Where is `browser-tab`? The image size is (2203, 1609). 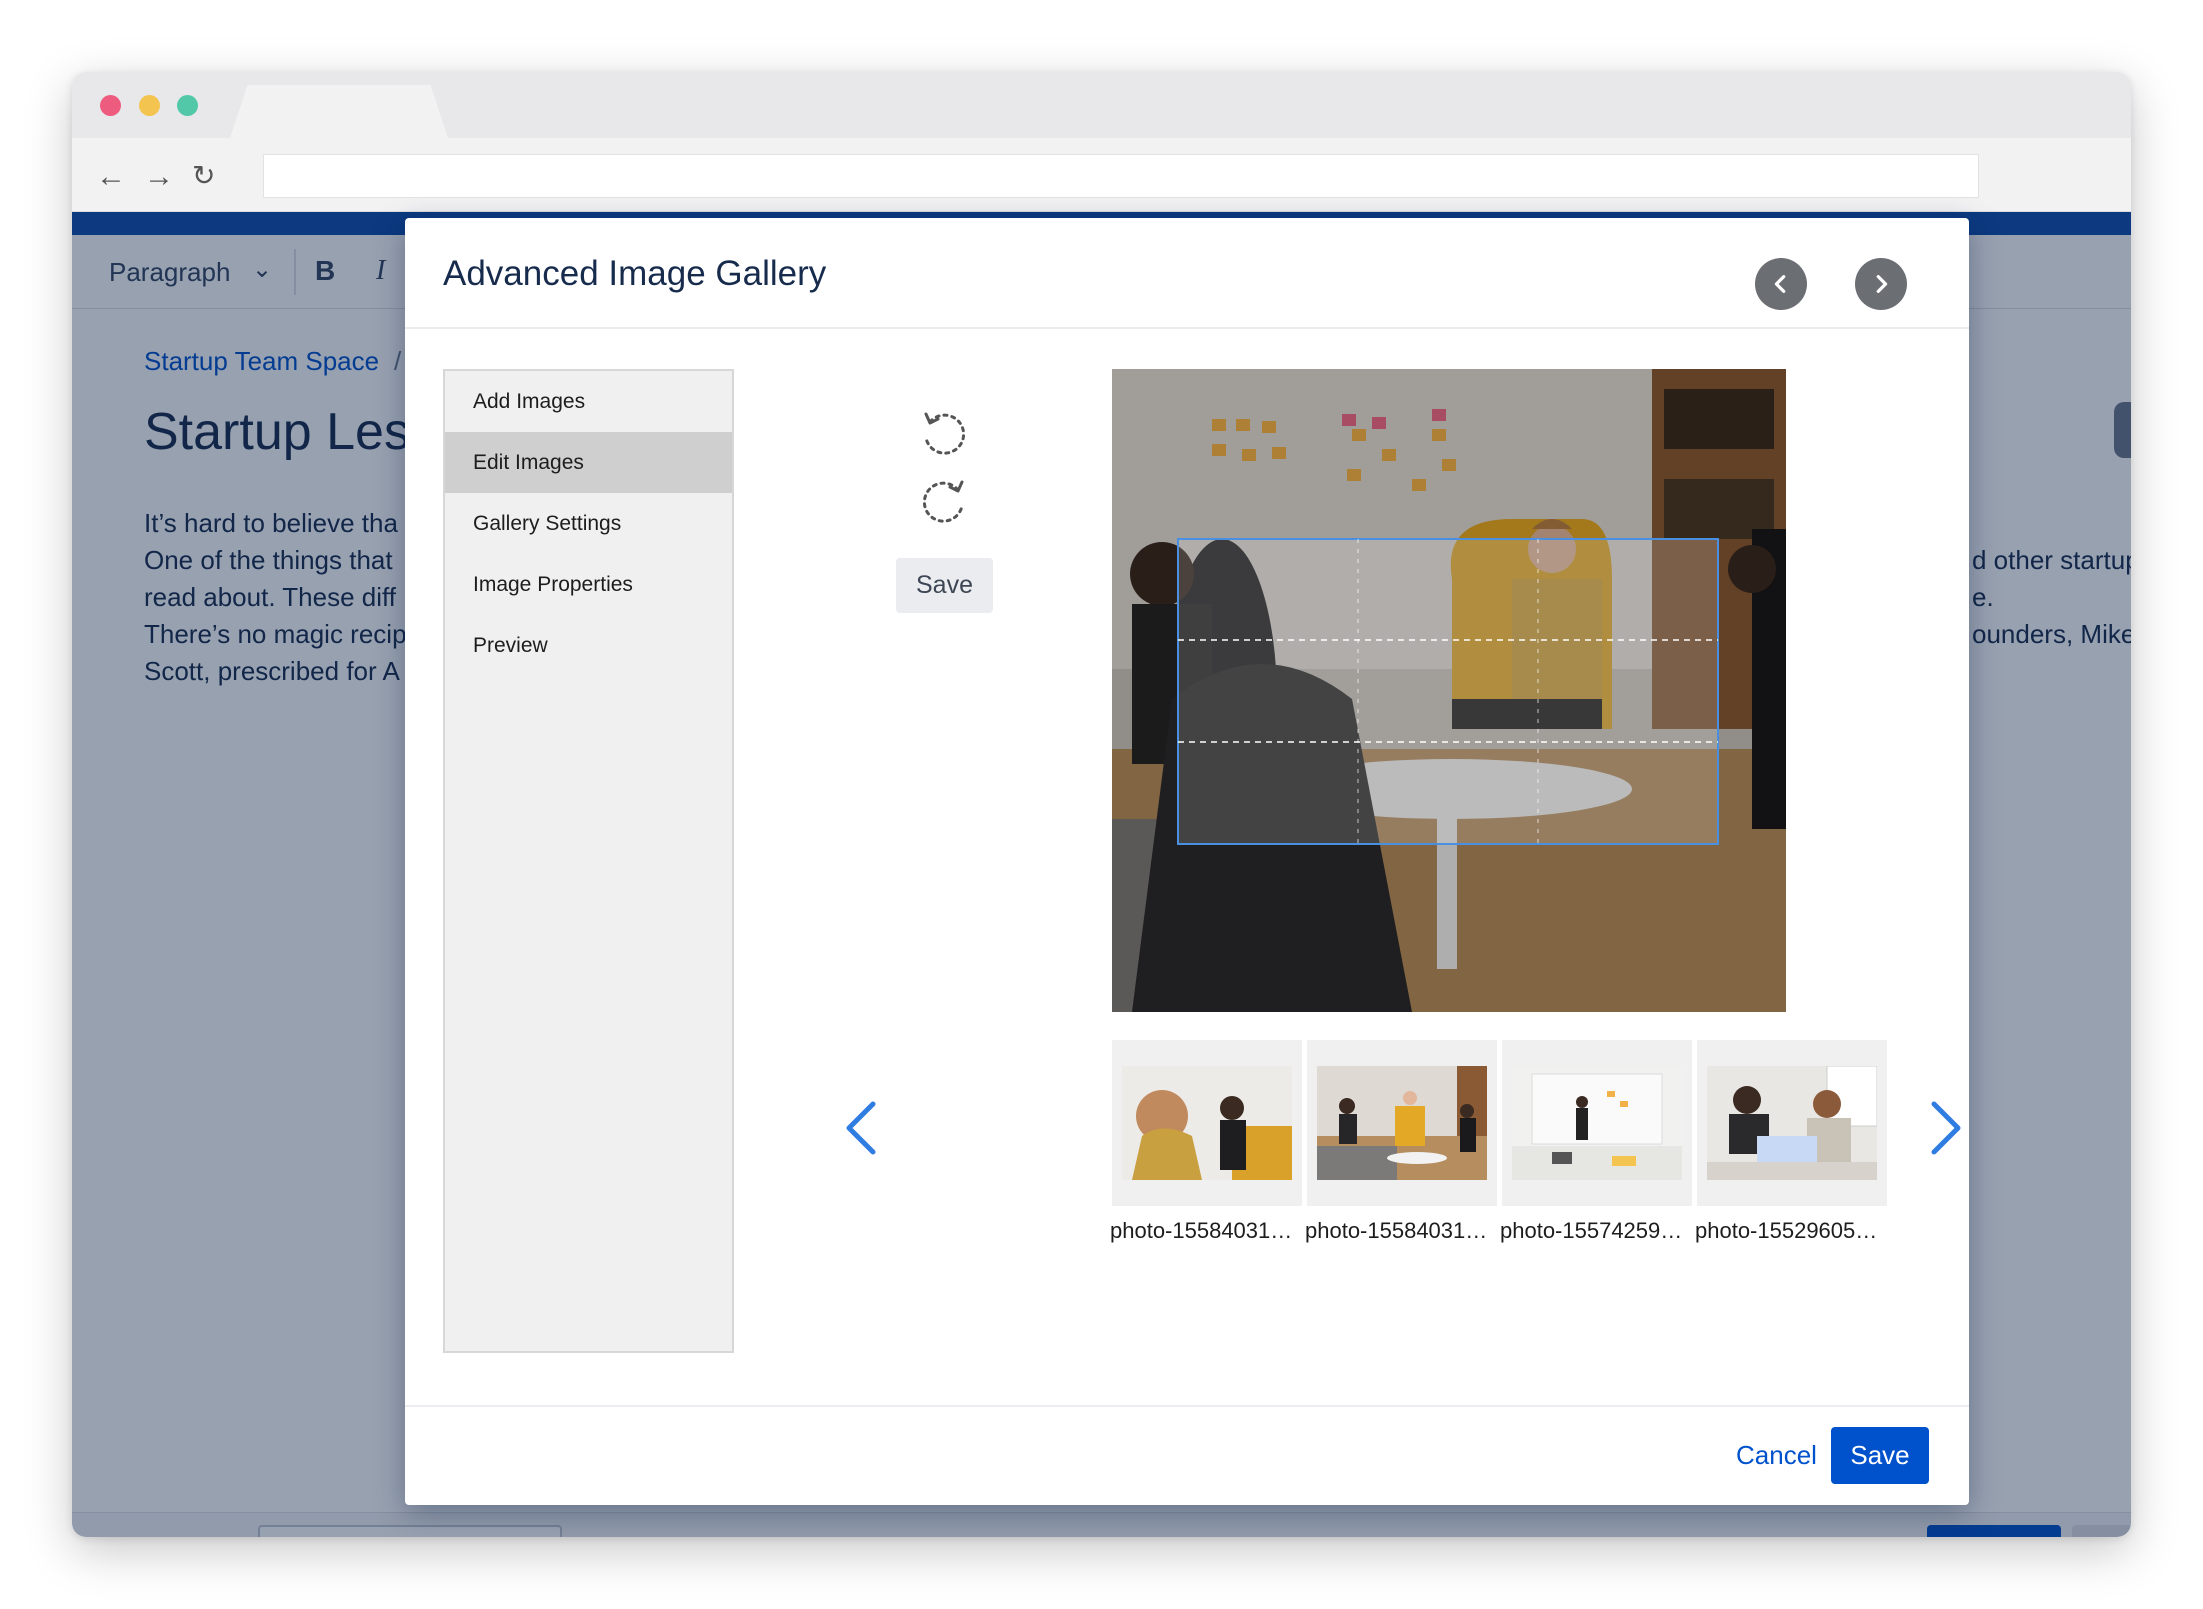 browser-tab is located at coordinates (339, 111).